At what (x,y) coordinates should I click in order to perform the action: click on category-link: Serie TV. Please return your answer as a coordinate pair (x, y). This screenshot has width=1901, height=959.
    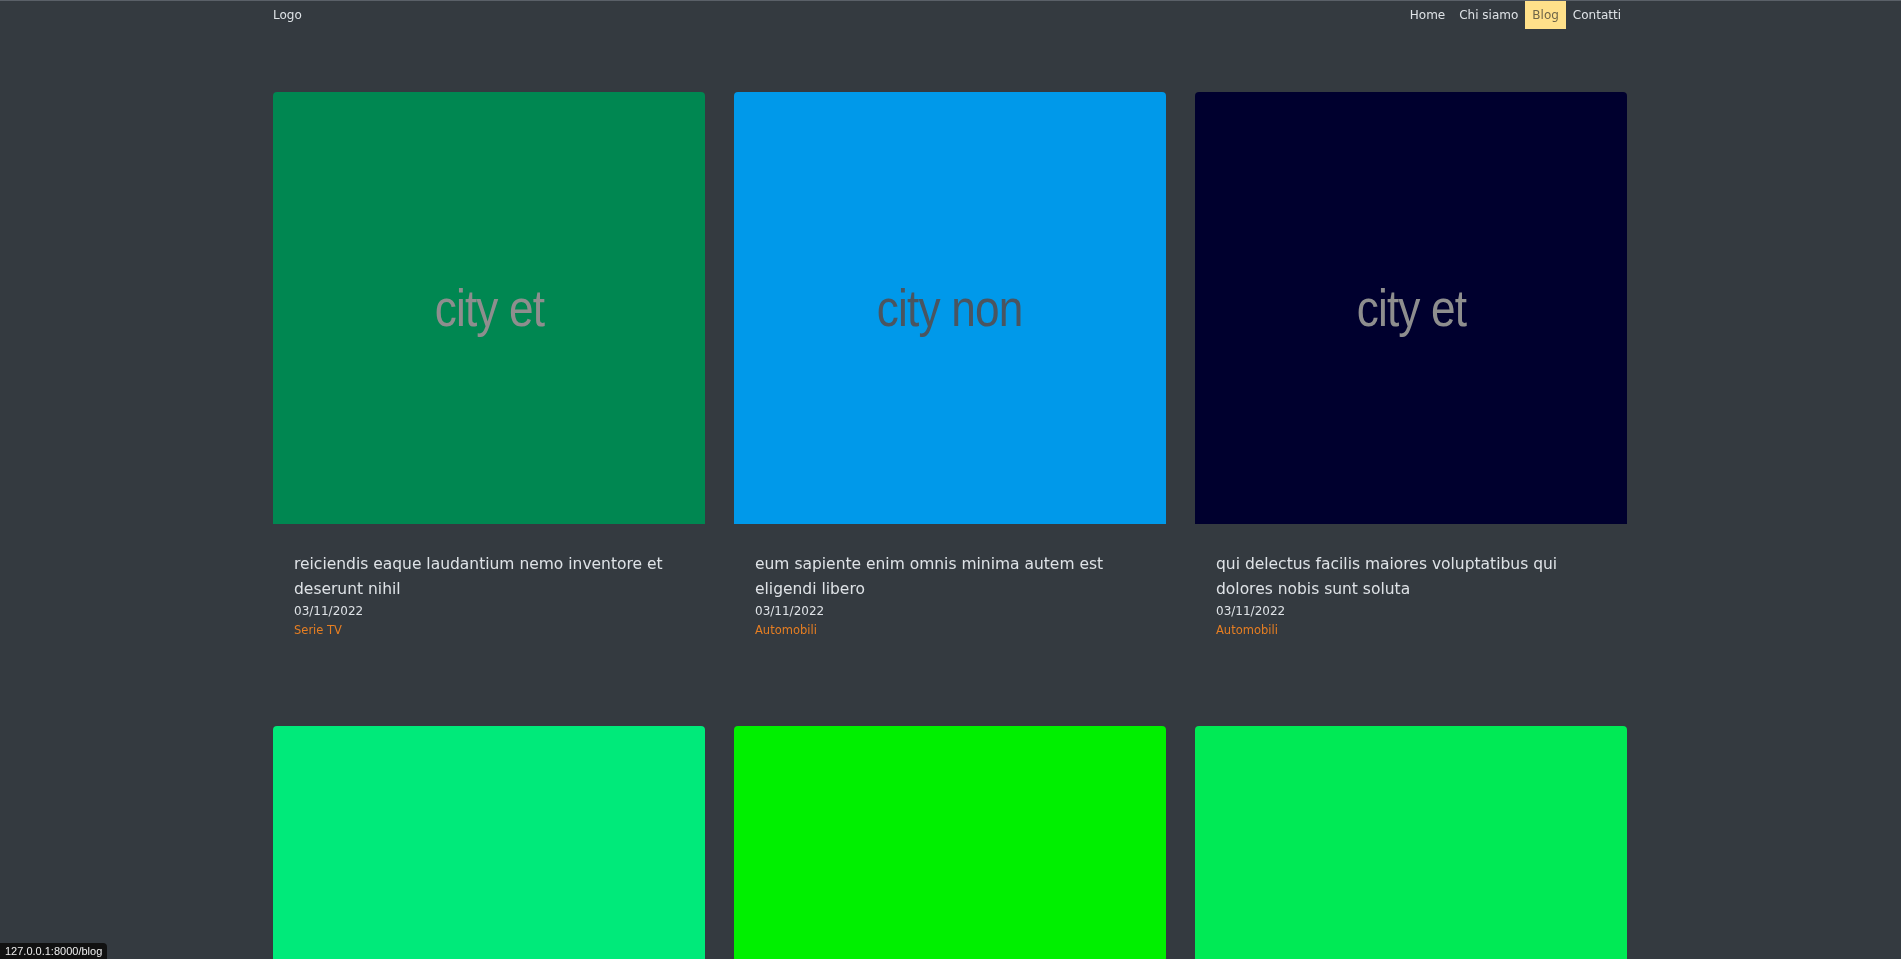
    Looking at the image, I should click on (318, 630).